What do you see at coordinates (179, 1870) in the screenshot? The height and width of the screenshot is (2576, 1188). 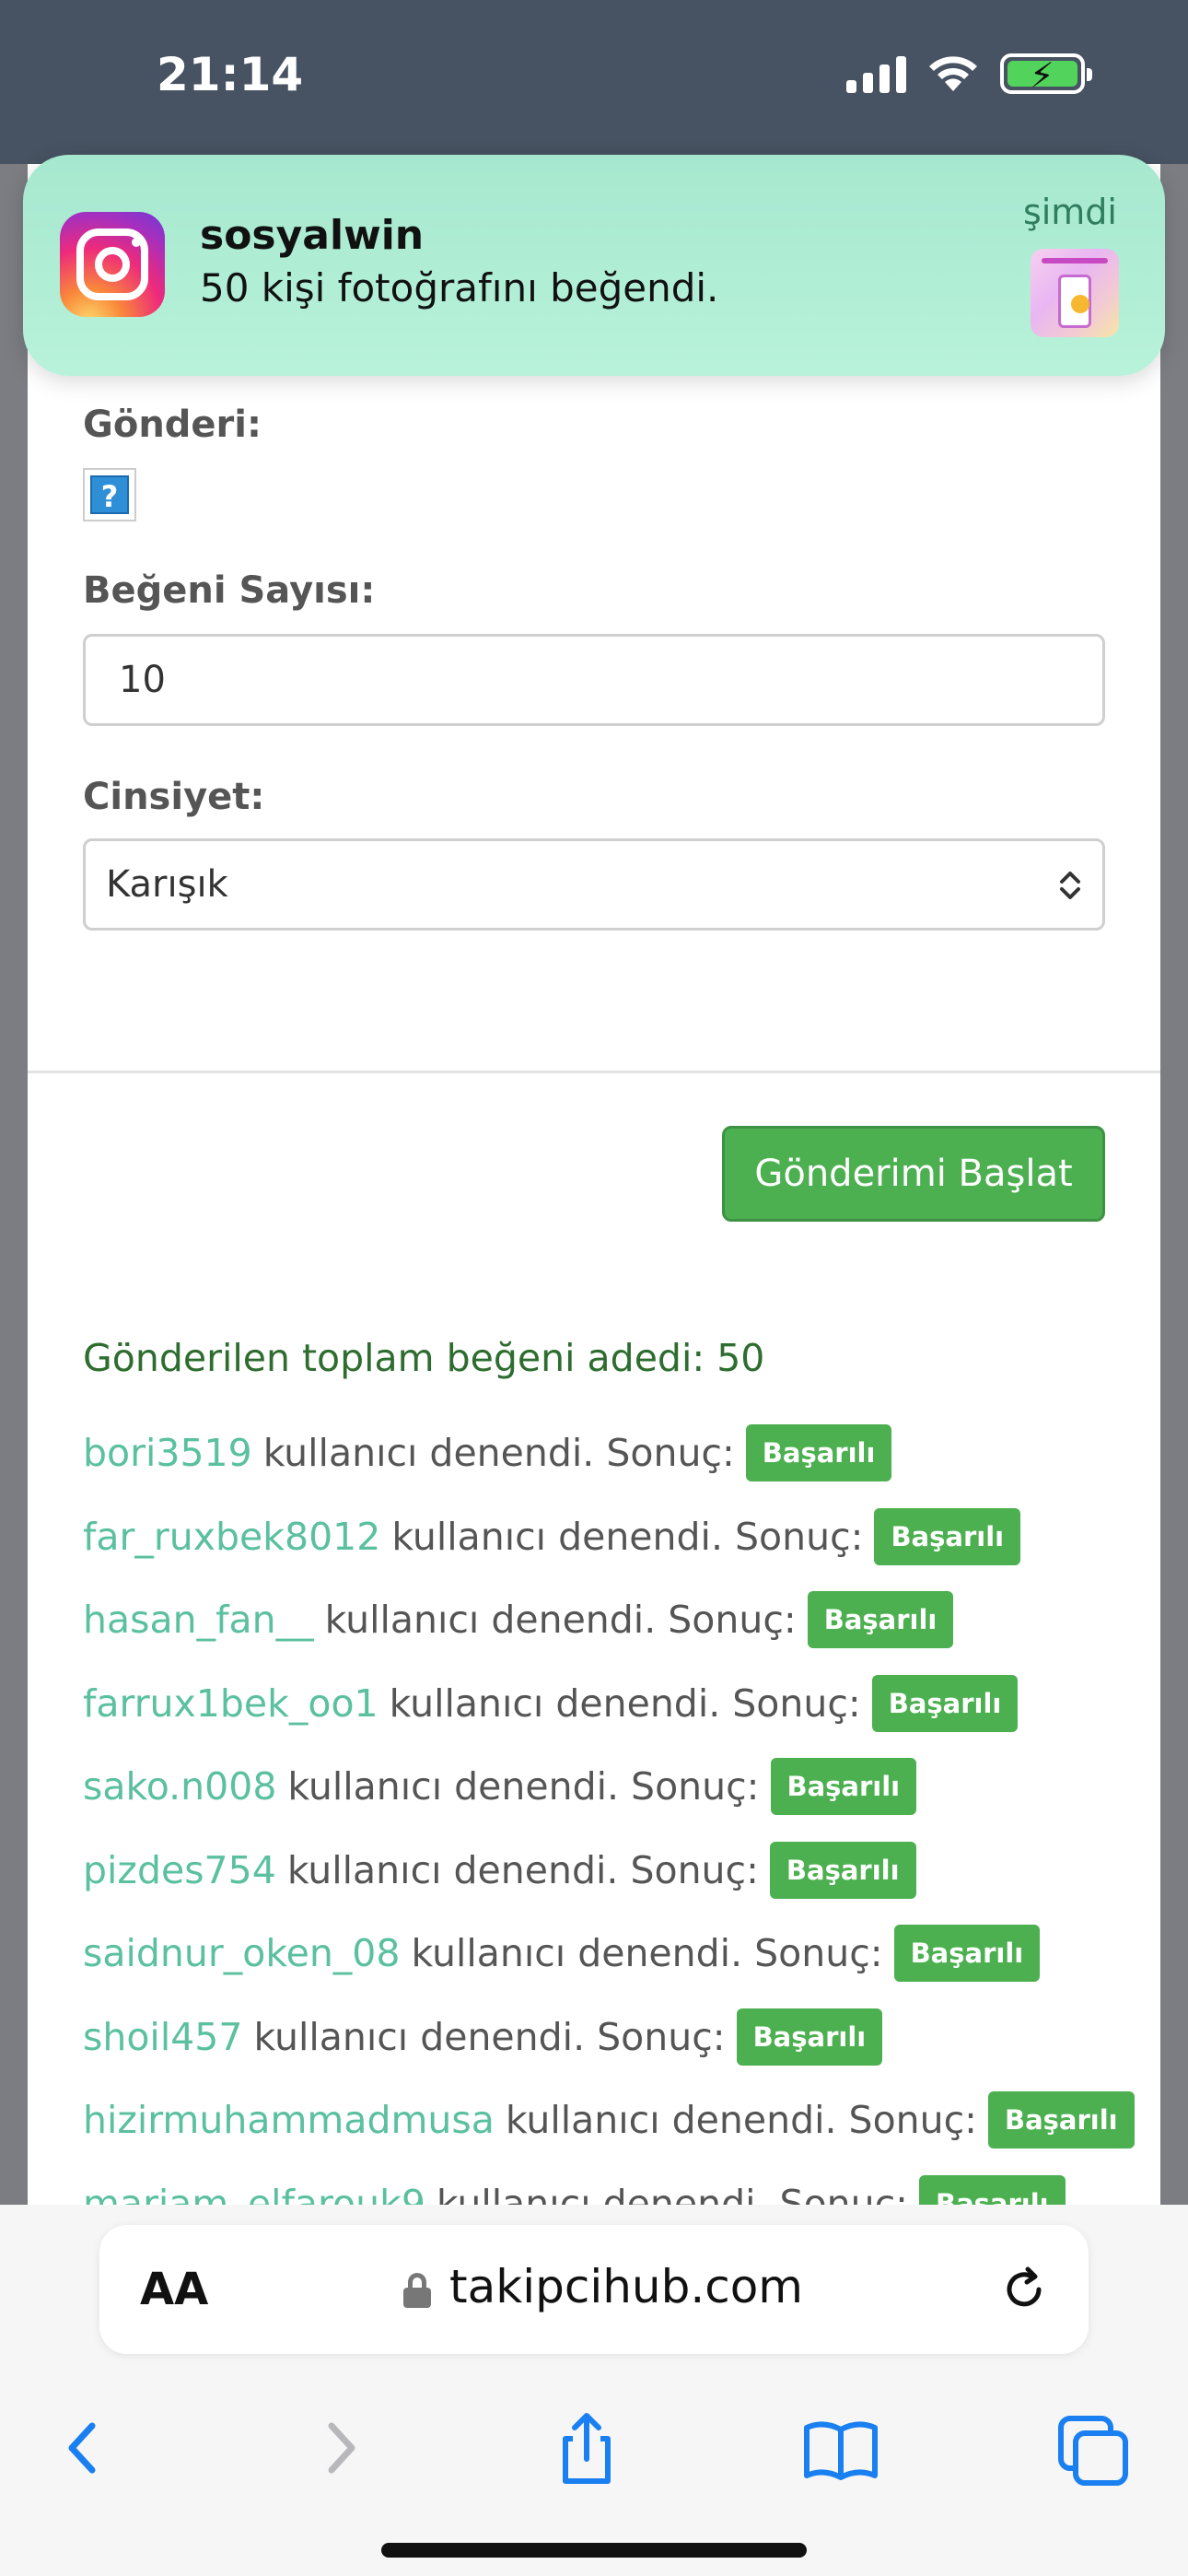 I see `username-link: pizdes754` at bounding box center [179, 1870].